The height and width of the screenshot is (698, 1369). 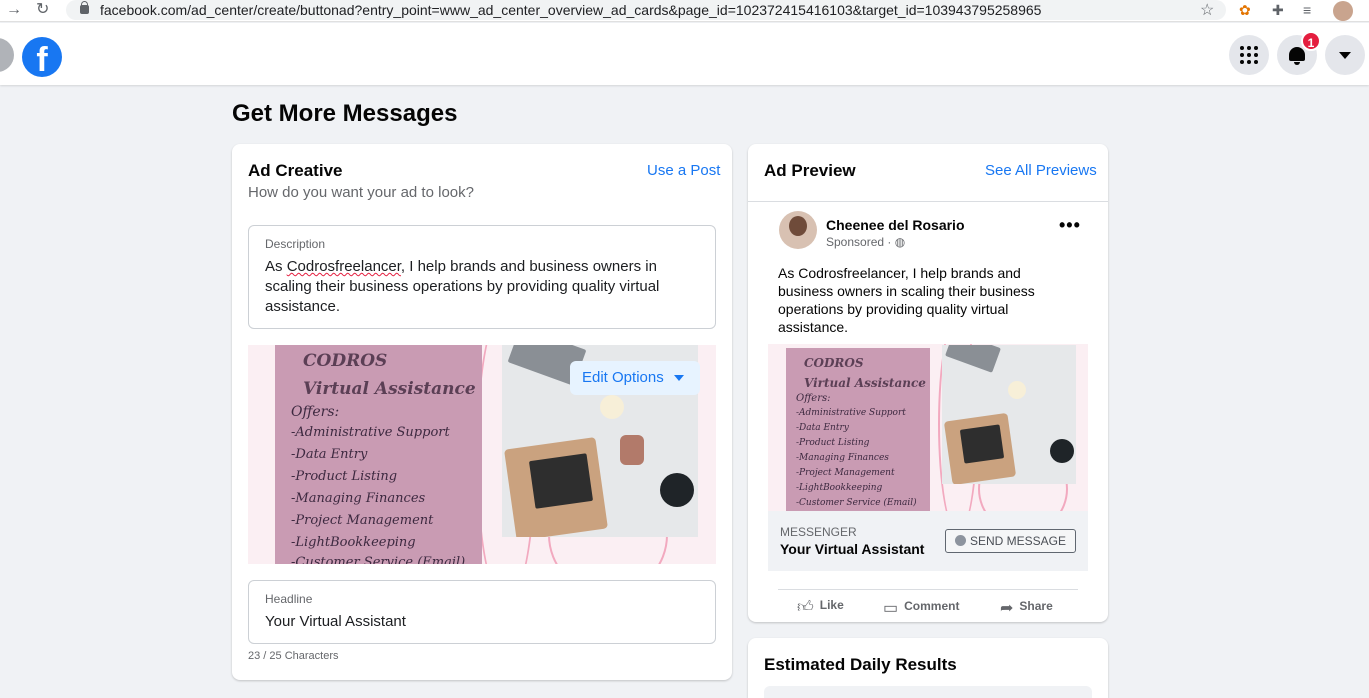 What do you see at coordinates (482, 612) in the screenshot?
I see `headline-field: Headline Your Virtual Assistant` at bounding box center [482, 612].